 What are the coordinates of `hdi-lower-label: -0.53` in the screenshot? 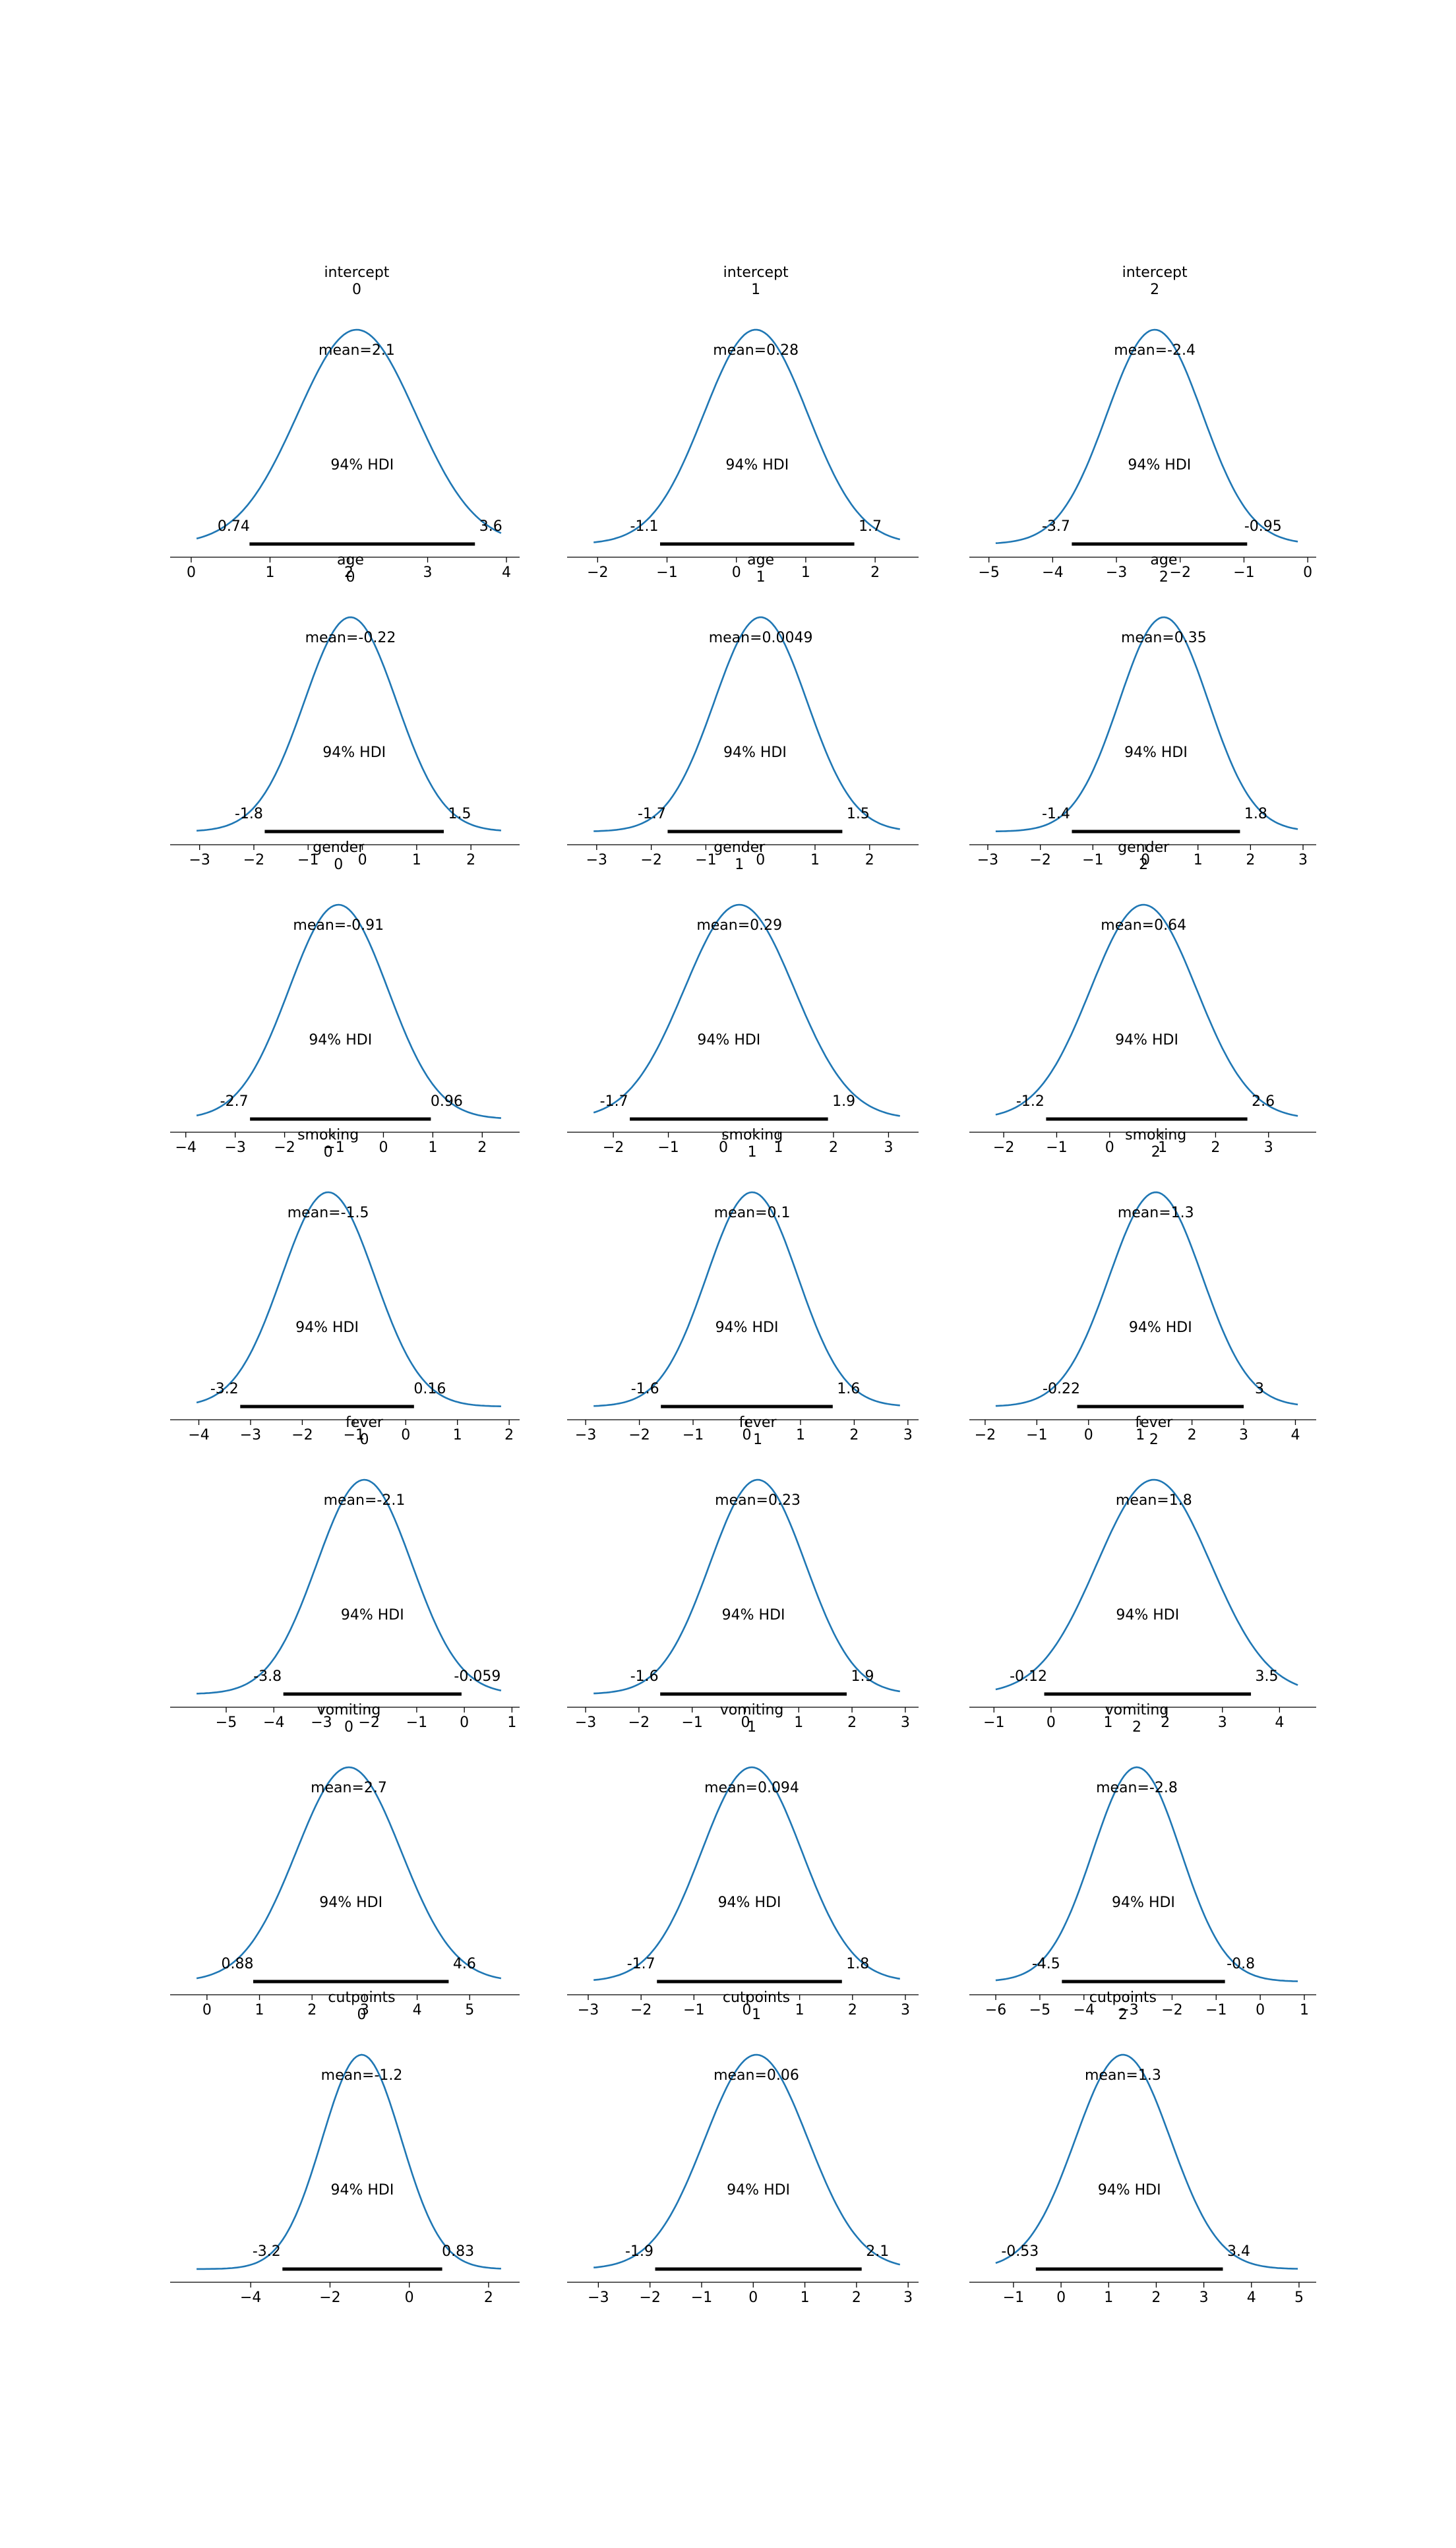 It's located at (1020, 2251).